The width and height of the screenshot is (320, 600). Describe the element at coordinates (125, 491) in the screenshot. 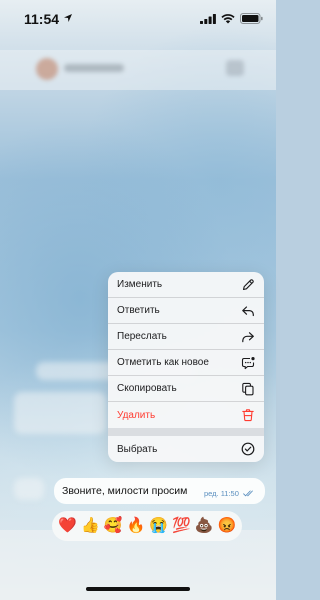

I see `message-text: Звоните, милости просим` at that location.